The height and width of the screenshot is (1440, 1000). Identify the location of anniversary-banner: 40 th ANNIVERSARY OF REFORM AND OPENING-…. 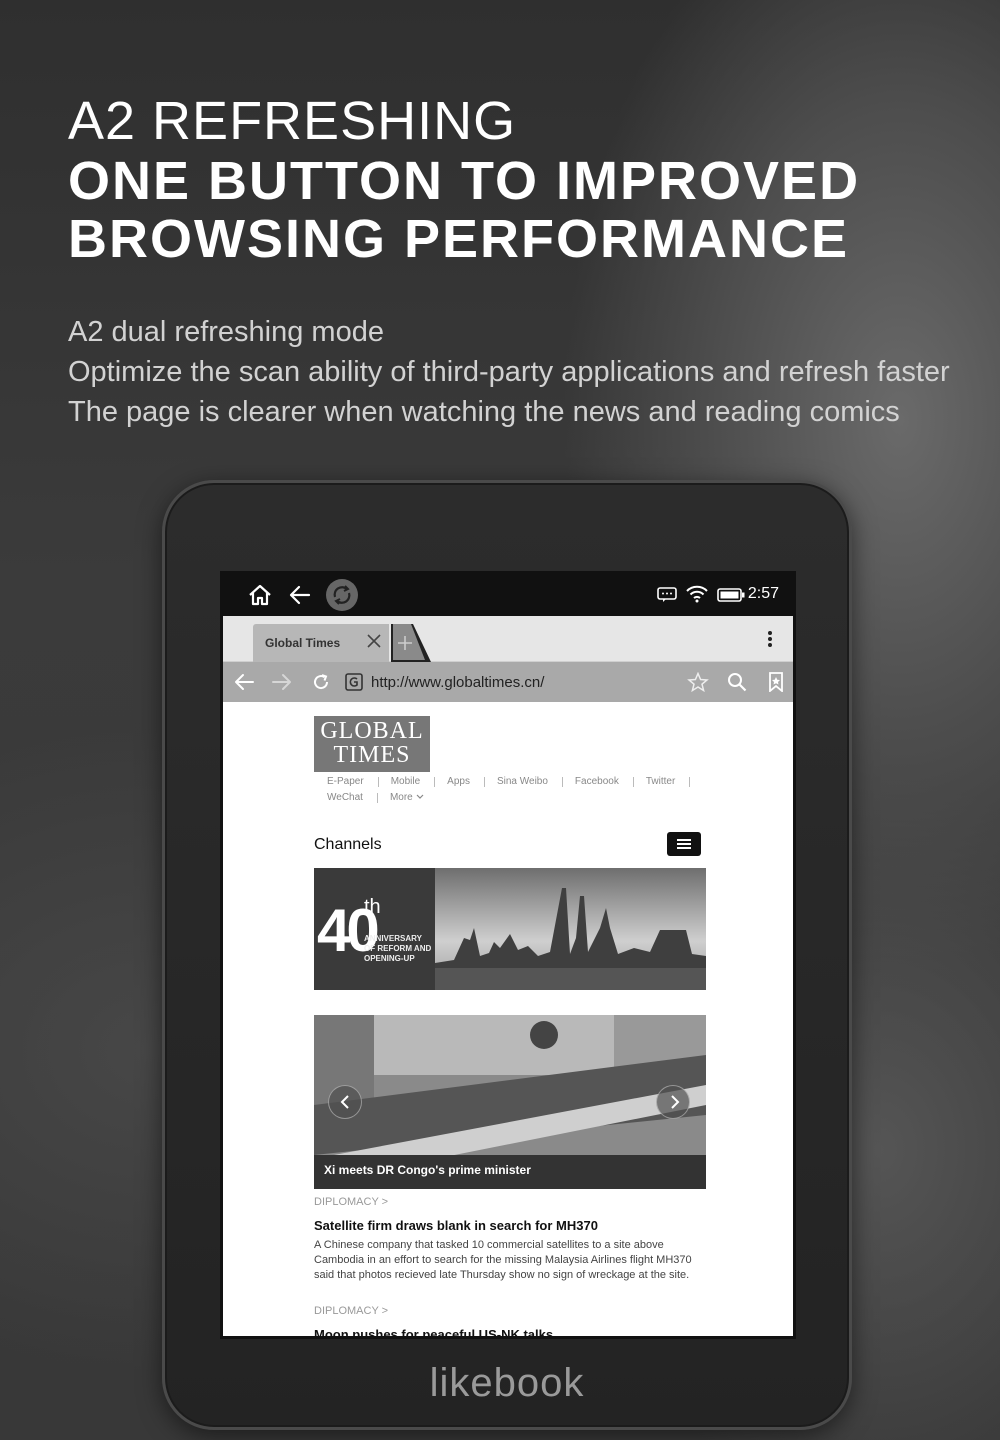
(510, 929).